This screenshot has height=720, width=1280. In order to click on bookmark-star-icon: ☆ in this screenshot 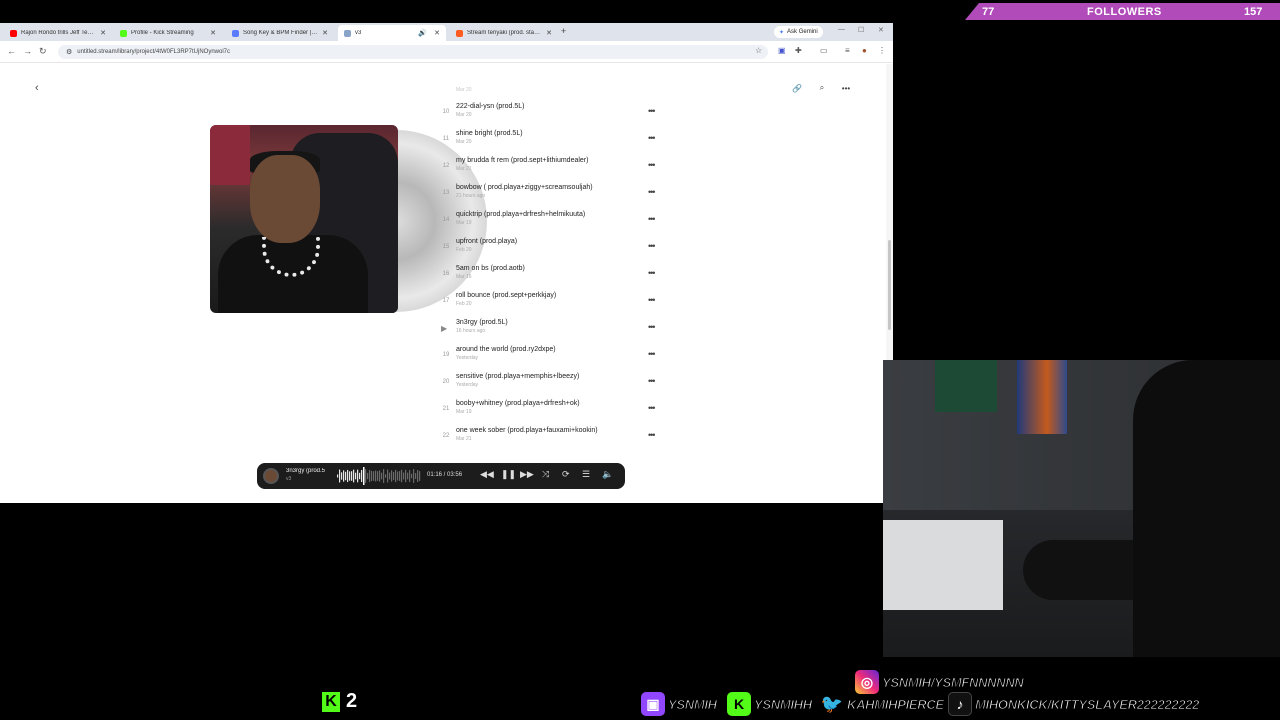, I will do `click(758, 50)`.